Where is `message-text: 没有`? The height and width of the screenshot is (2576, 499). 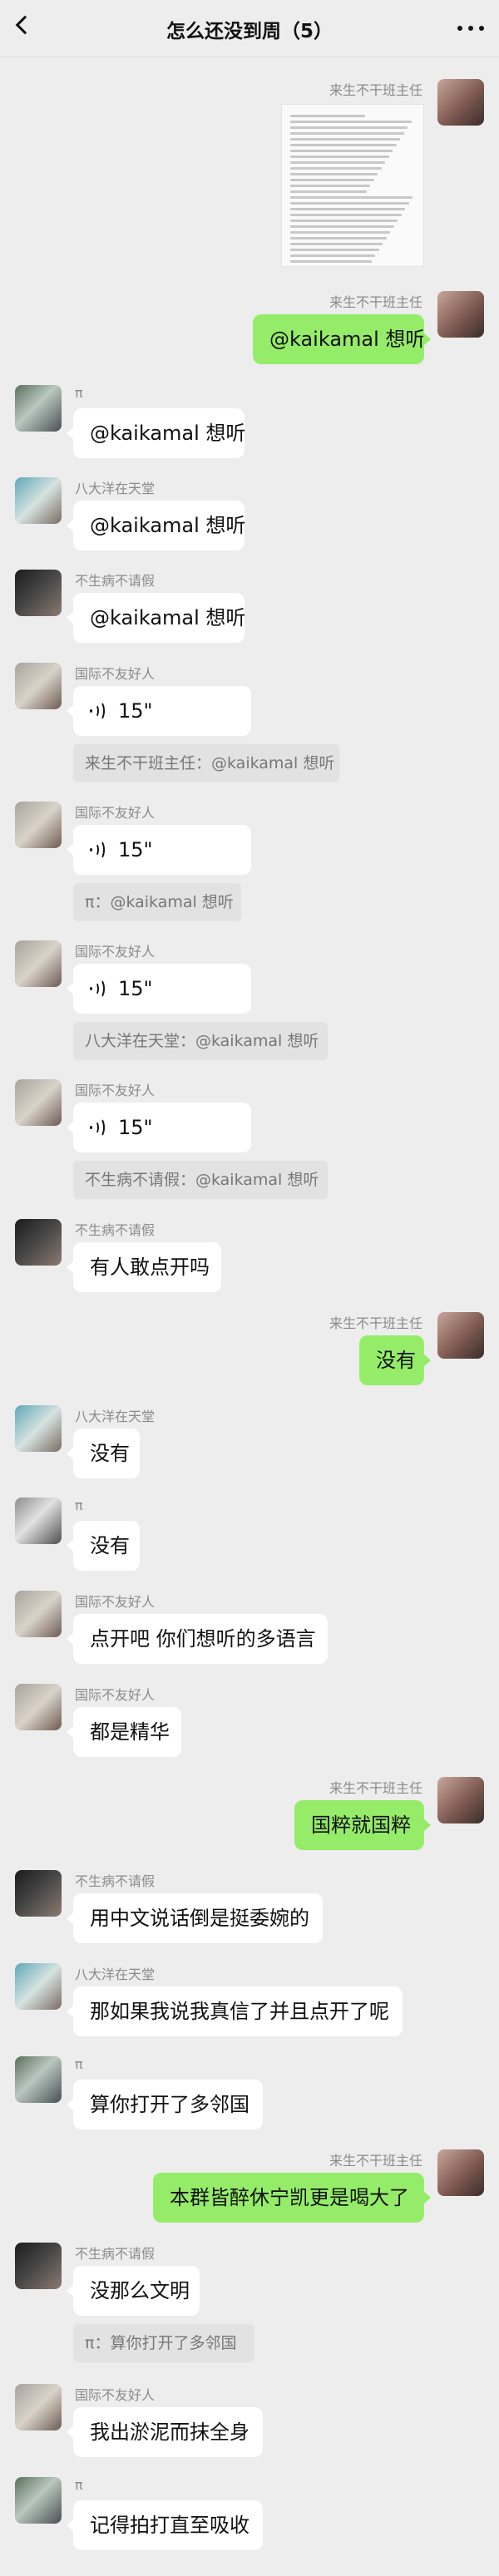 message-text: 没有 is located at coordinates (110, 1453).